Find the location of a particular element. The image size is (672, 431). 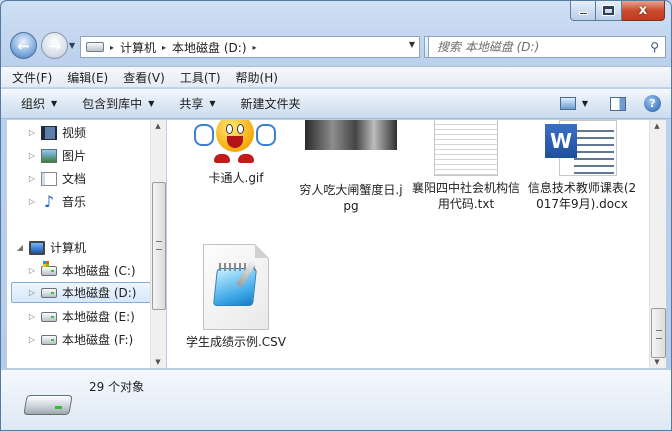

organize-button: 组织 ▼ is located at coordinates (39, 103).